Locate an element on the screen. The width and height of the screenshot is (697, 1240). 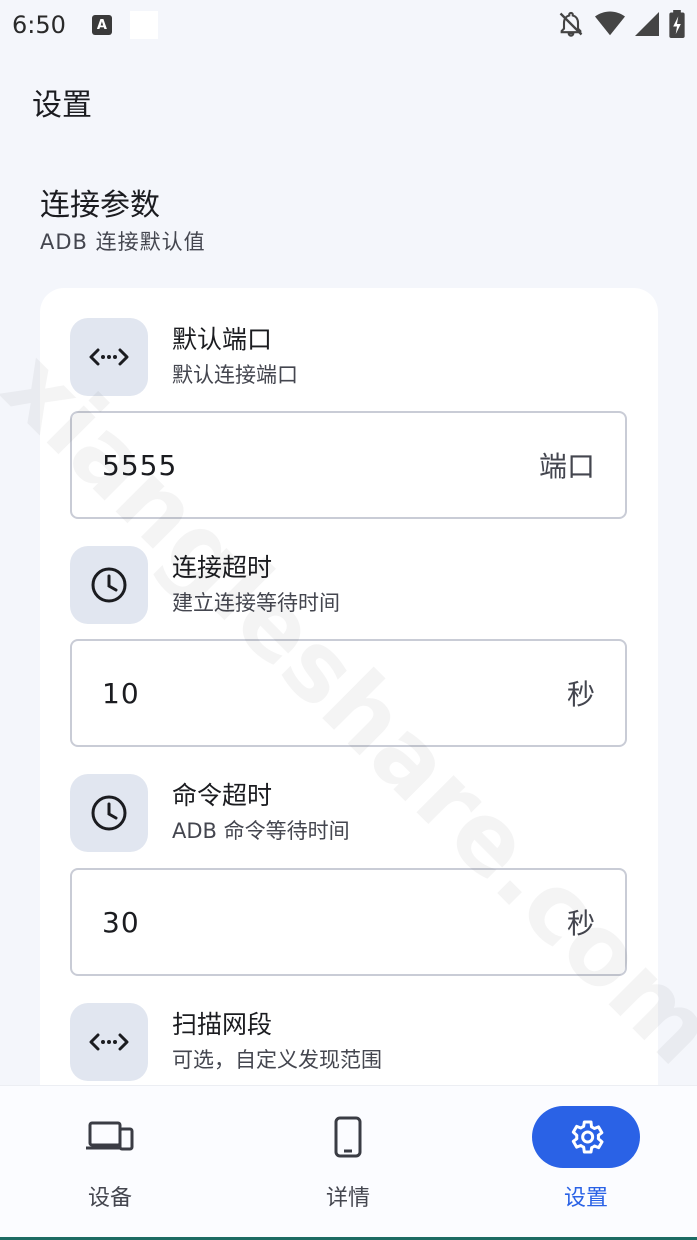
setting-title: 命令超时 is located at coordinates (222, 795).